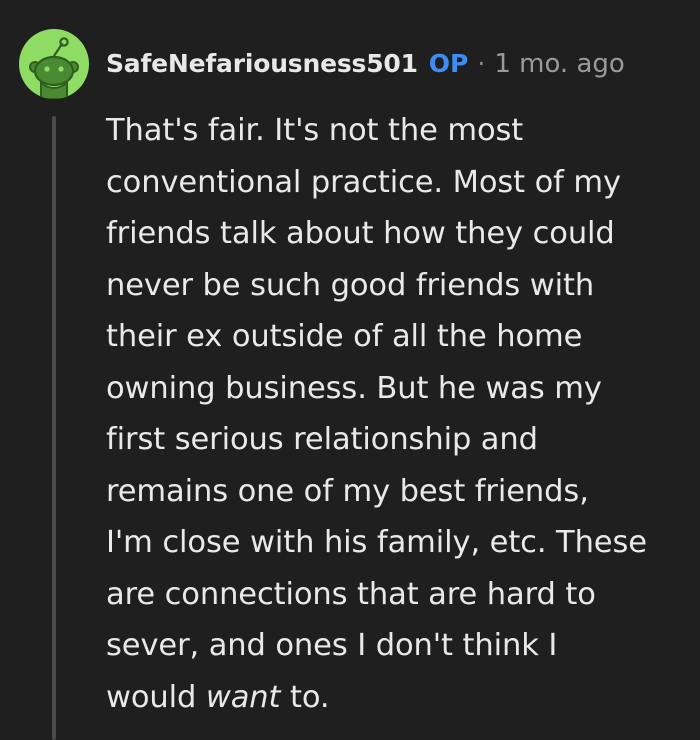 This screenshot has height=740, width=700. I want to click on username-link: SafeNefariousness501, so click(262, 63).